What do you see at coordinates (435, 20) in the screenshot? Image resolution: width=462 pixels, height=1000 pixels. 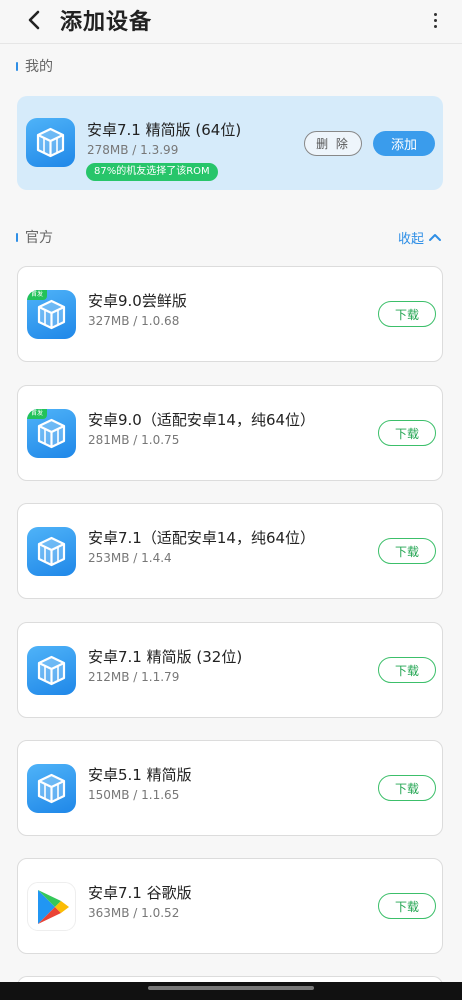 I see `more-options-button` at bounding box center [435, 20].